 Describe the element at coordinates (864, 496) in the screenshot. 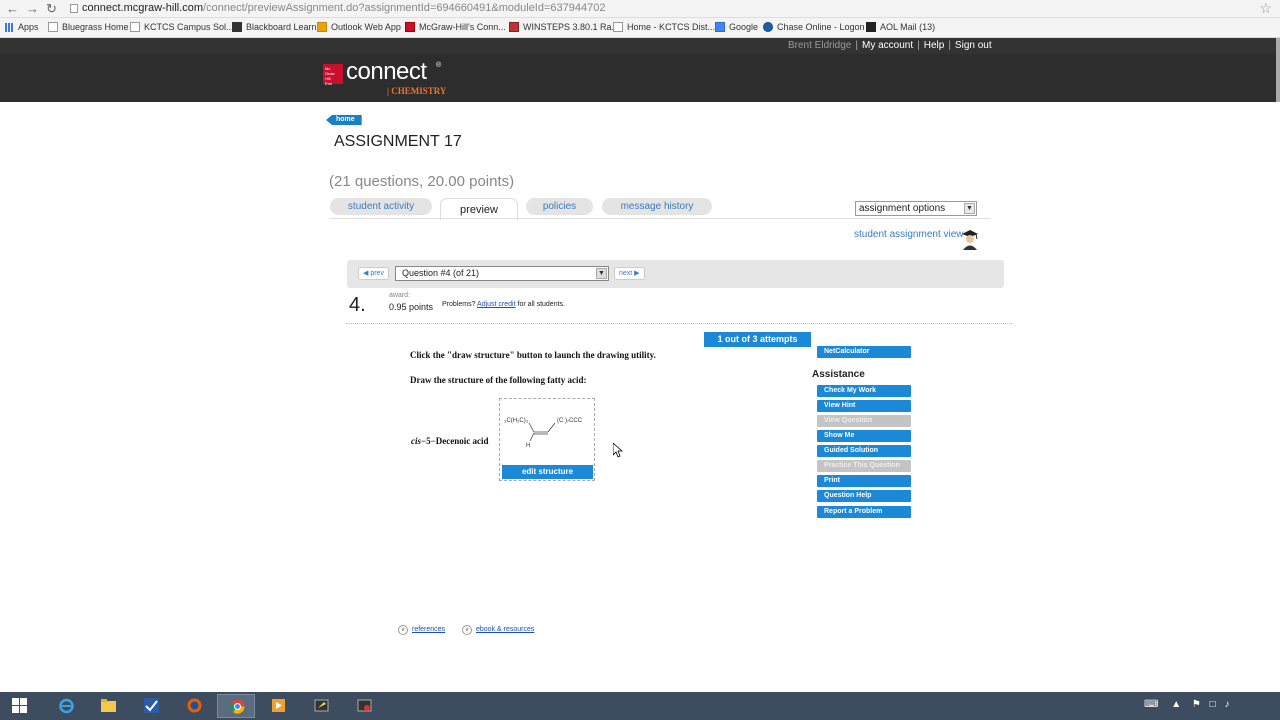

I see `question-help-button: Question Help` at that location.